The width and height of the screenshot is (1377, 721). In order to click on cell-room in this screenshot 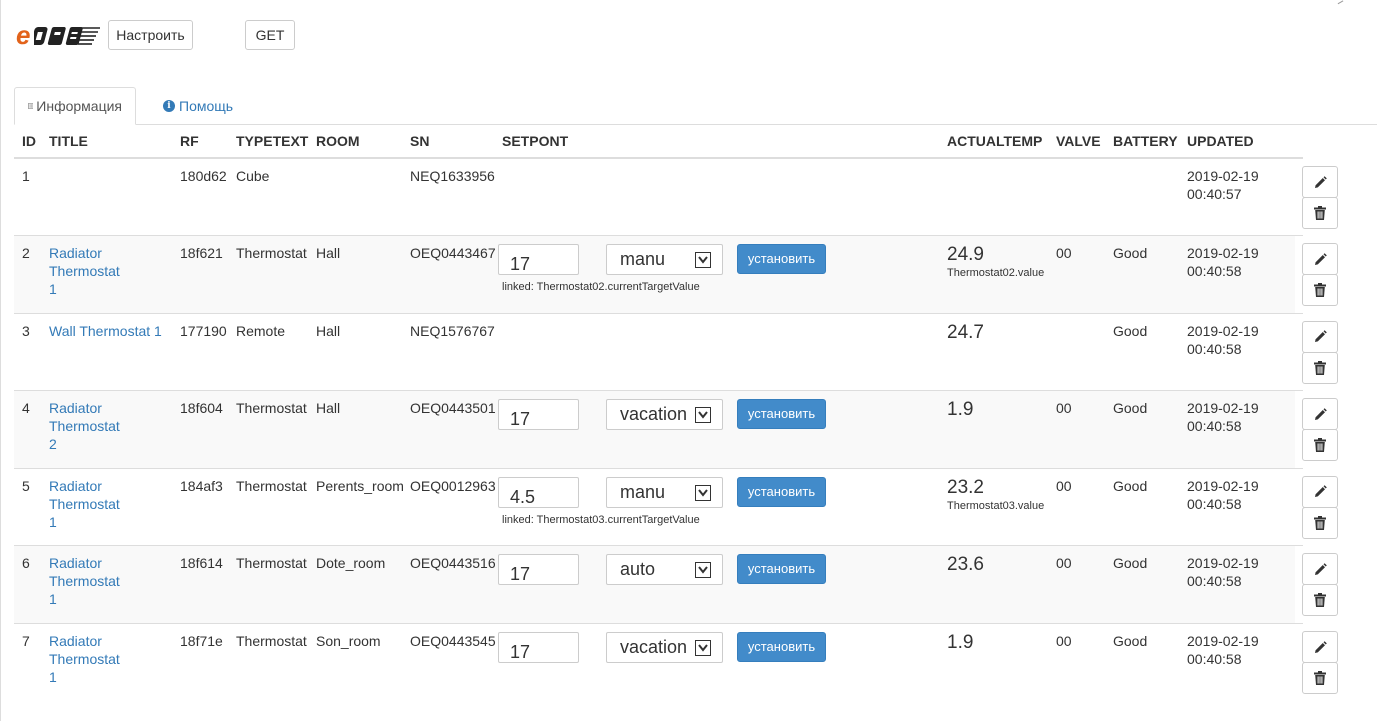, I will do `click(355, 196)`.